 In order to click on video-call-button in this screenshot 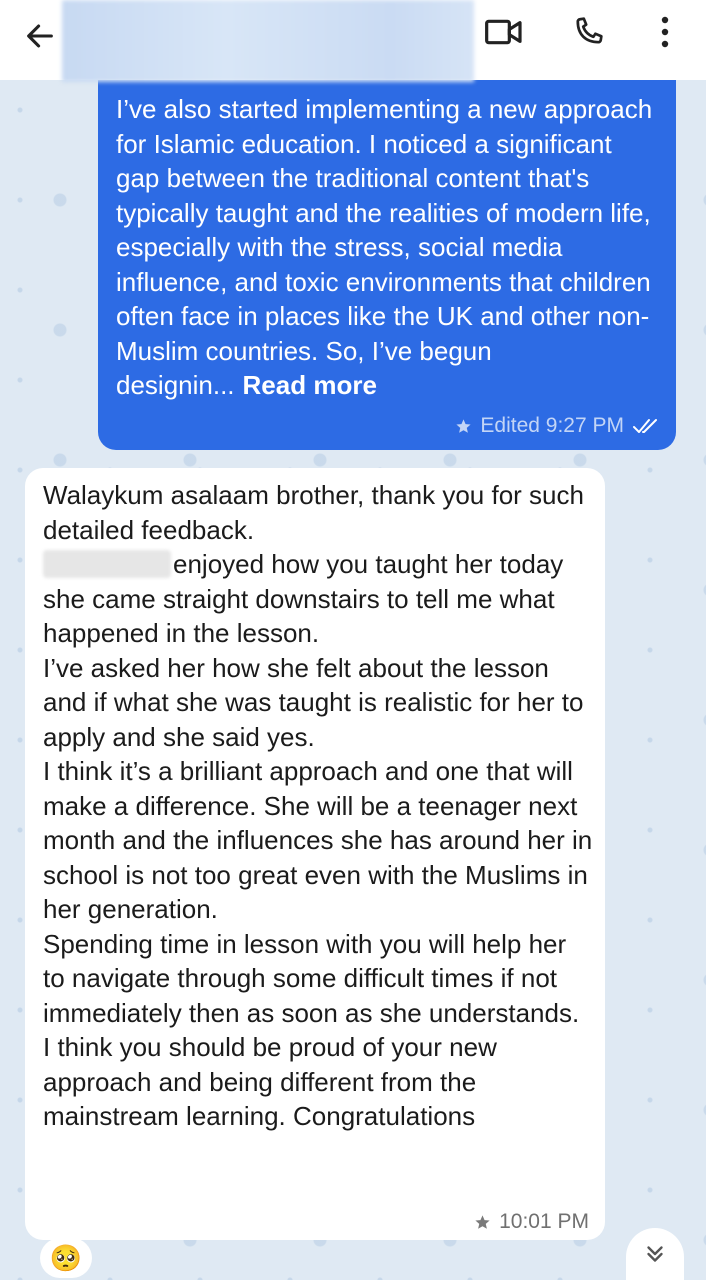, I will do `click(504, 32)`.